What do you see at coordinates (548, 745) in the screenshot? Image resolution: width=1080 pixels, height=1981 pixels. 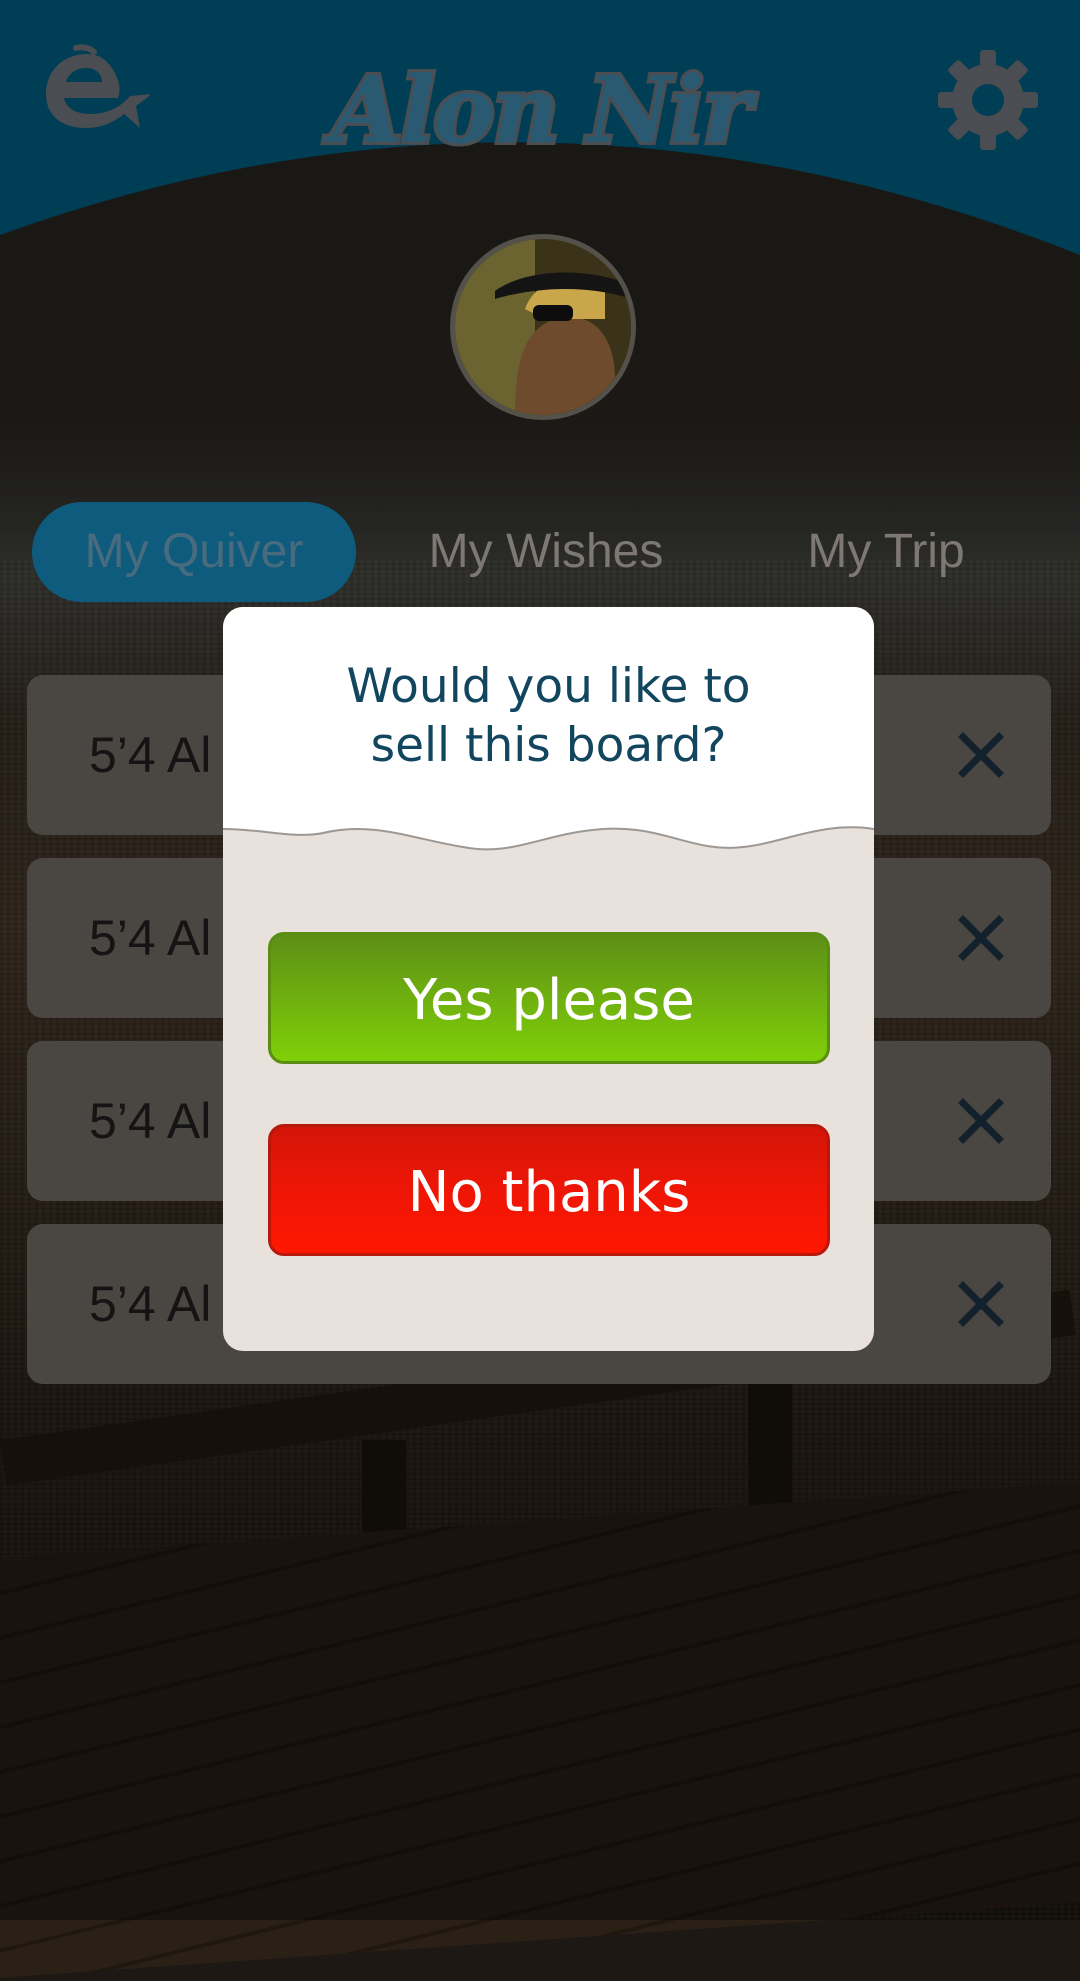 I see `dialog-question-line: sell this board?` at bounding box center [548, 745].